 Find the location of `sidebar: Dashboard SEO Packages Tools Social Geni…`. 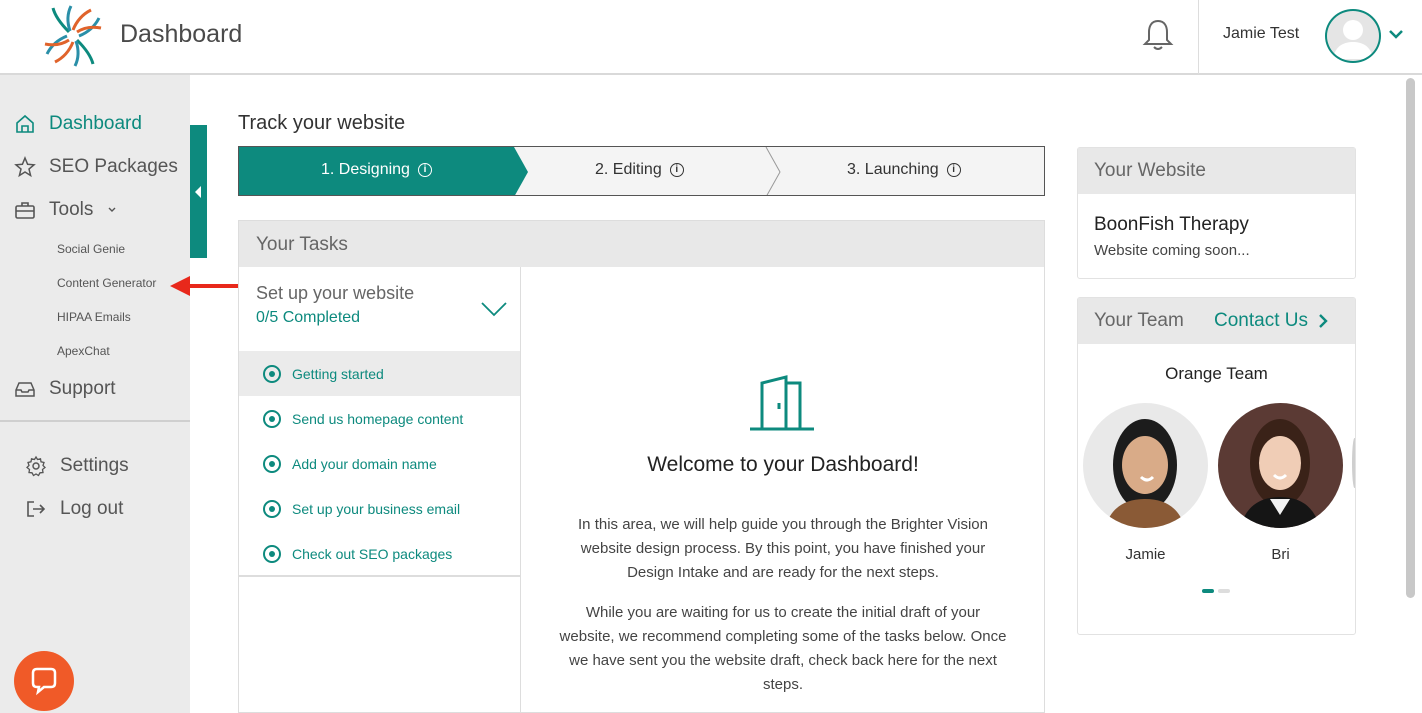

sidebar: Dashboard SEO Packages Tools Social Geni… is located at coordinates (95, 394).